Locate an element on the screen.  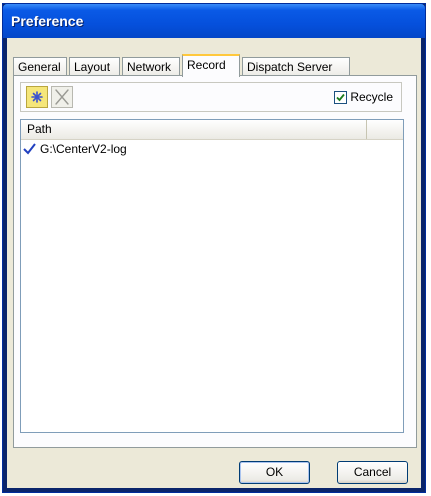
record-toolbar: Recycle is located at coordinates (211, 97).